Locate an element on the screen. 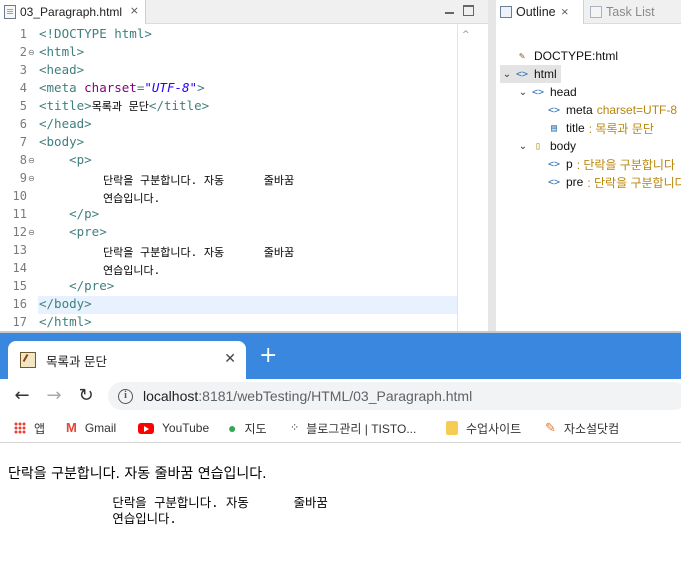 The height and width of the screenshot is (574, 681). tree-node-body: ⌄ ▯ body is located at coordinates (546, 146).